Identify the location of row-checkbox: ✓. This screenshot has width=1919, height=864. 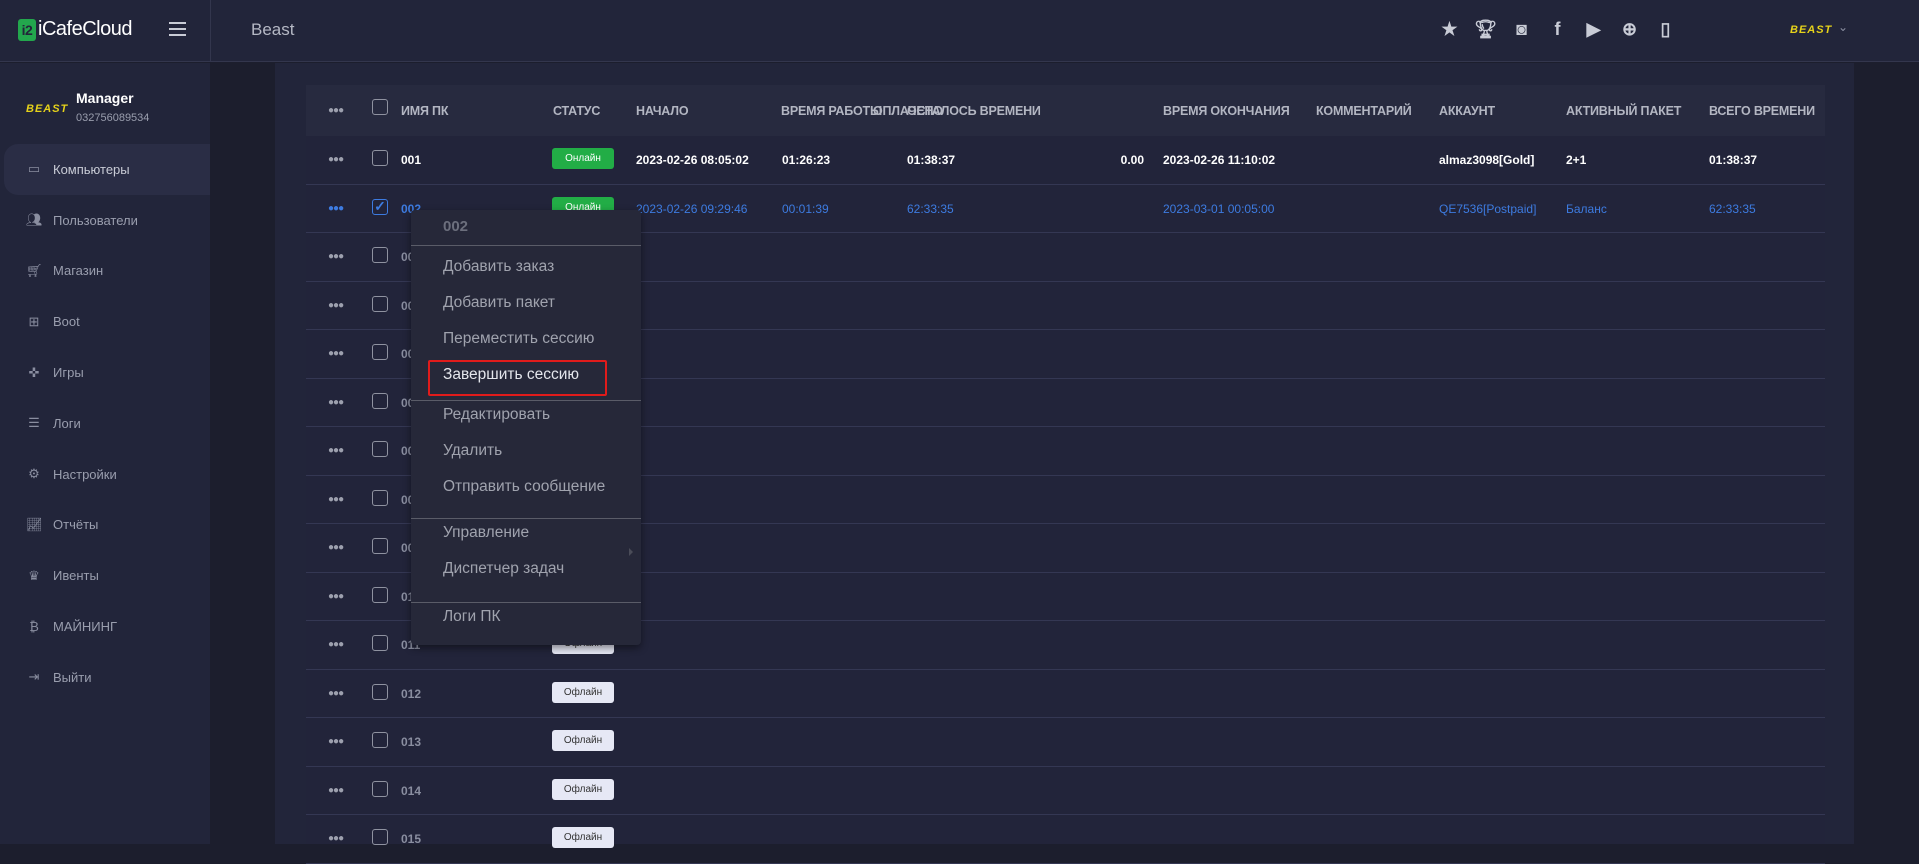
(380, 206).